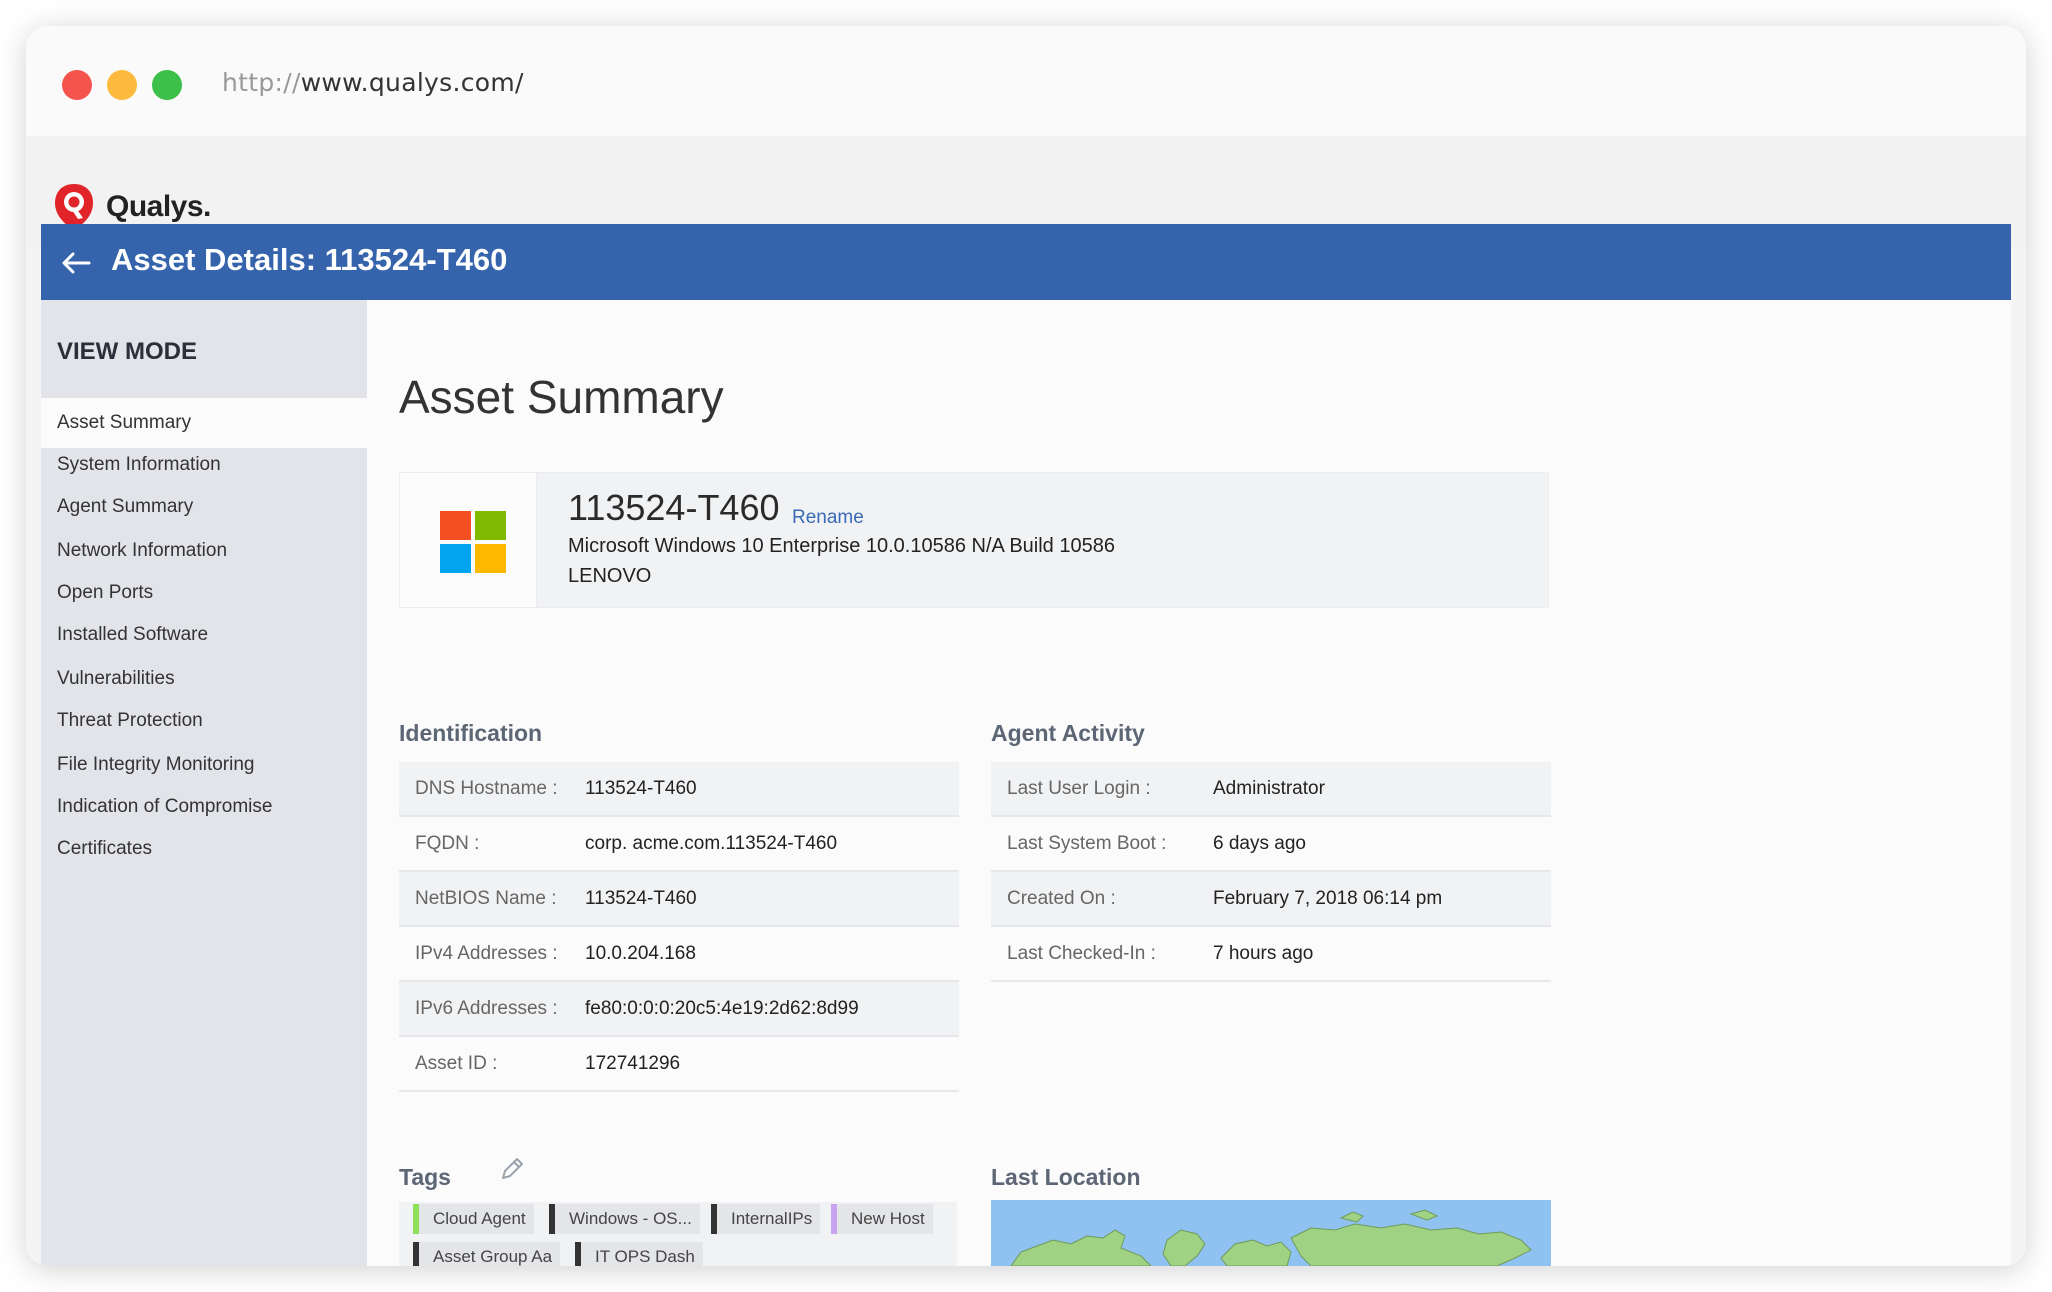  I want to click on row-label: DNS Hostname :, so click(486, 788).